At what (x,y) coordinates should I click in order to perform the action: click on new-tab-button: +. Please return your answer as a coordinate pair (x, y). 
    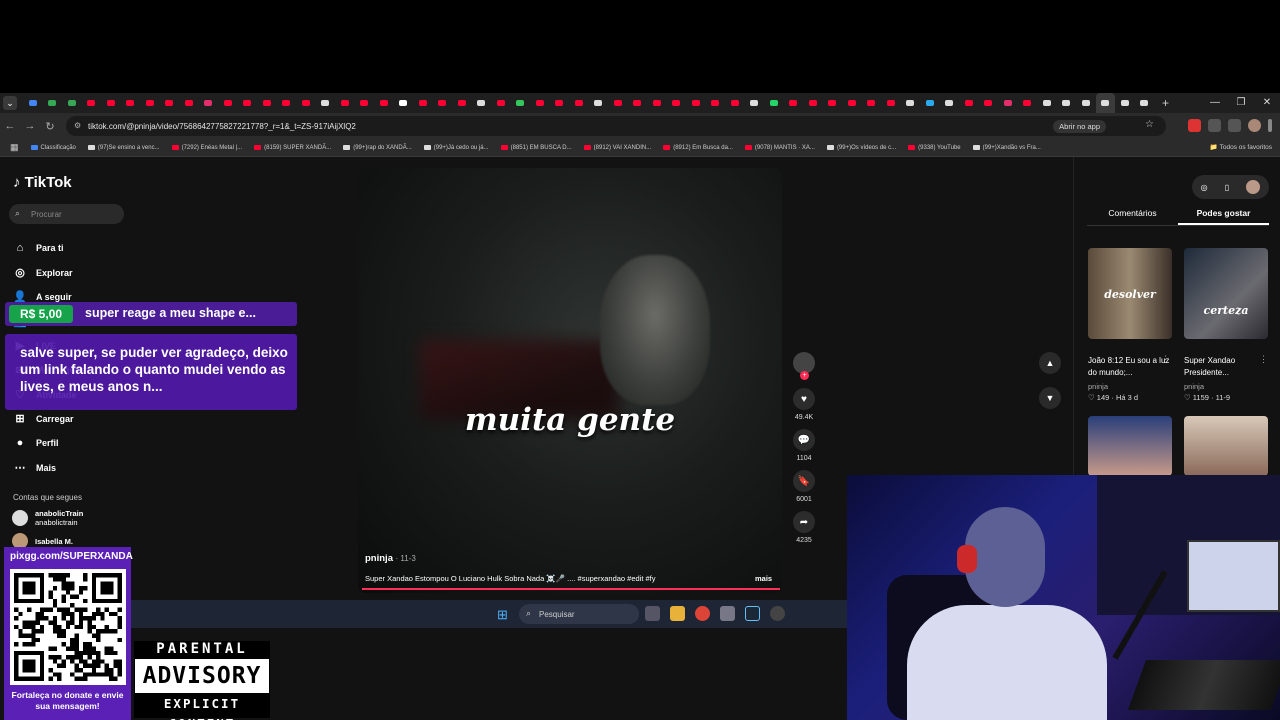
    Looking at the image, I should click on (1165, 103).